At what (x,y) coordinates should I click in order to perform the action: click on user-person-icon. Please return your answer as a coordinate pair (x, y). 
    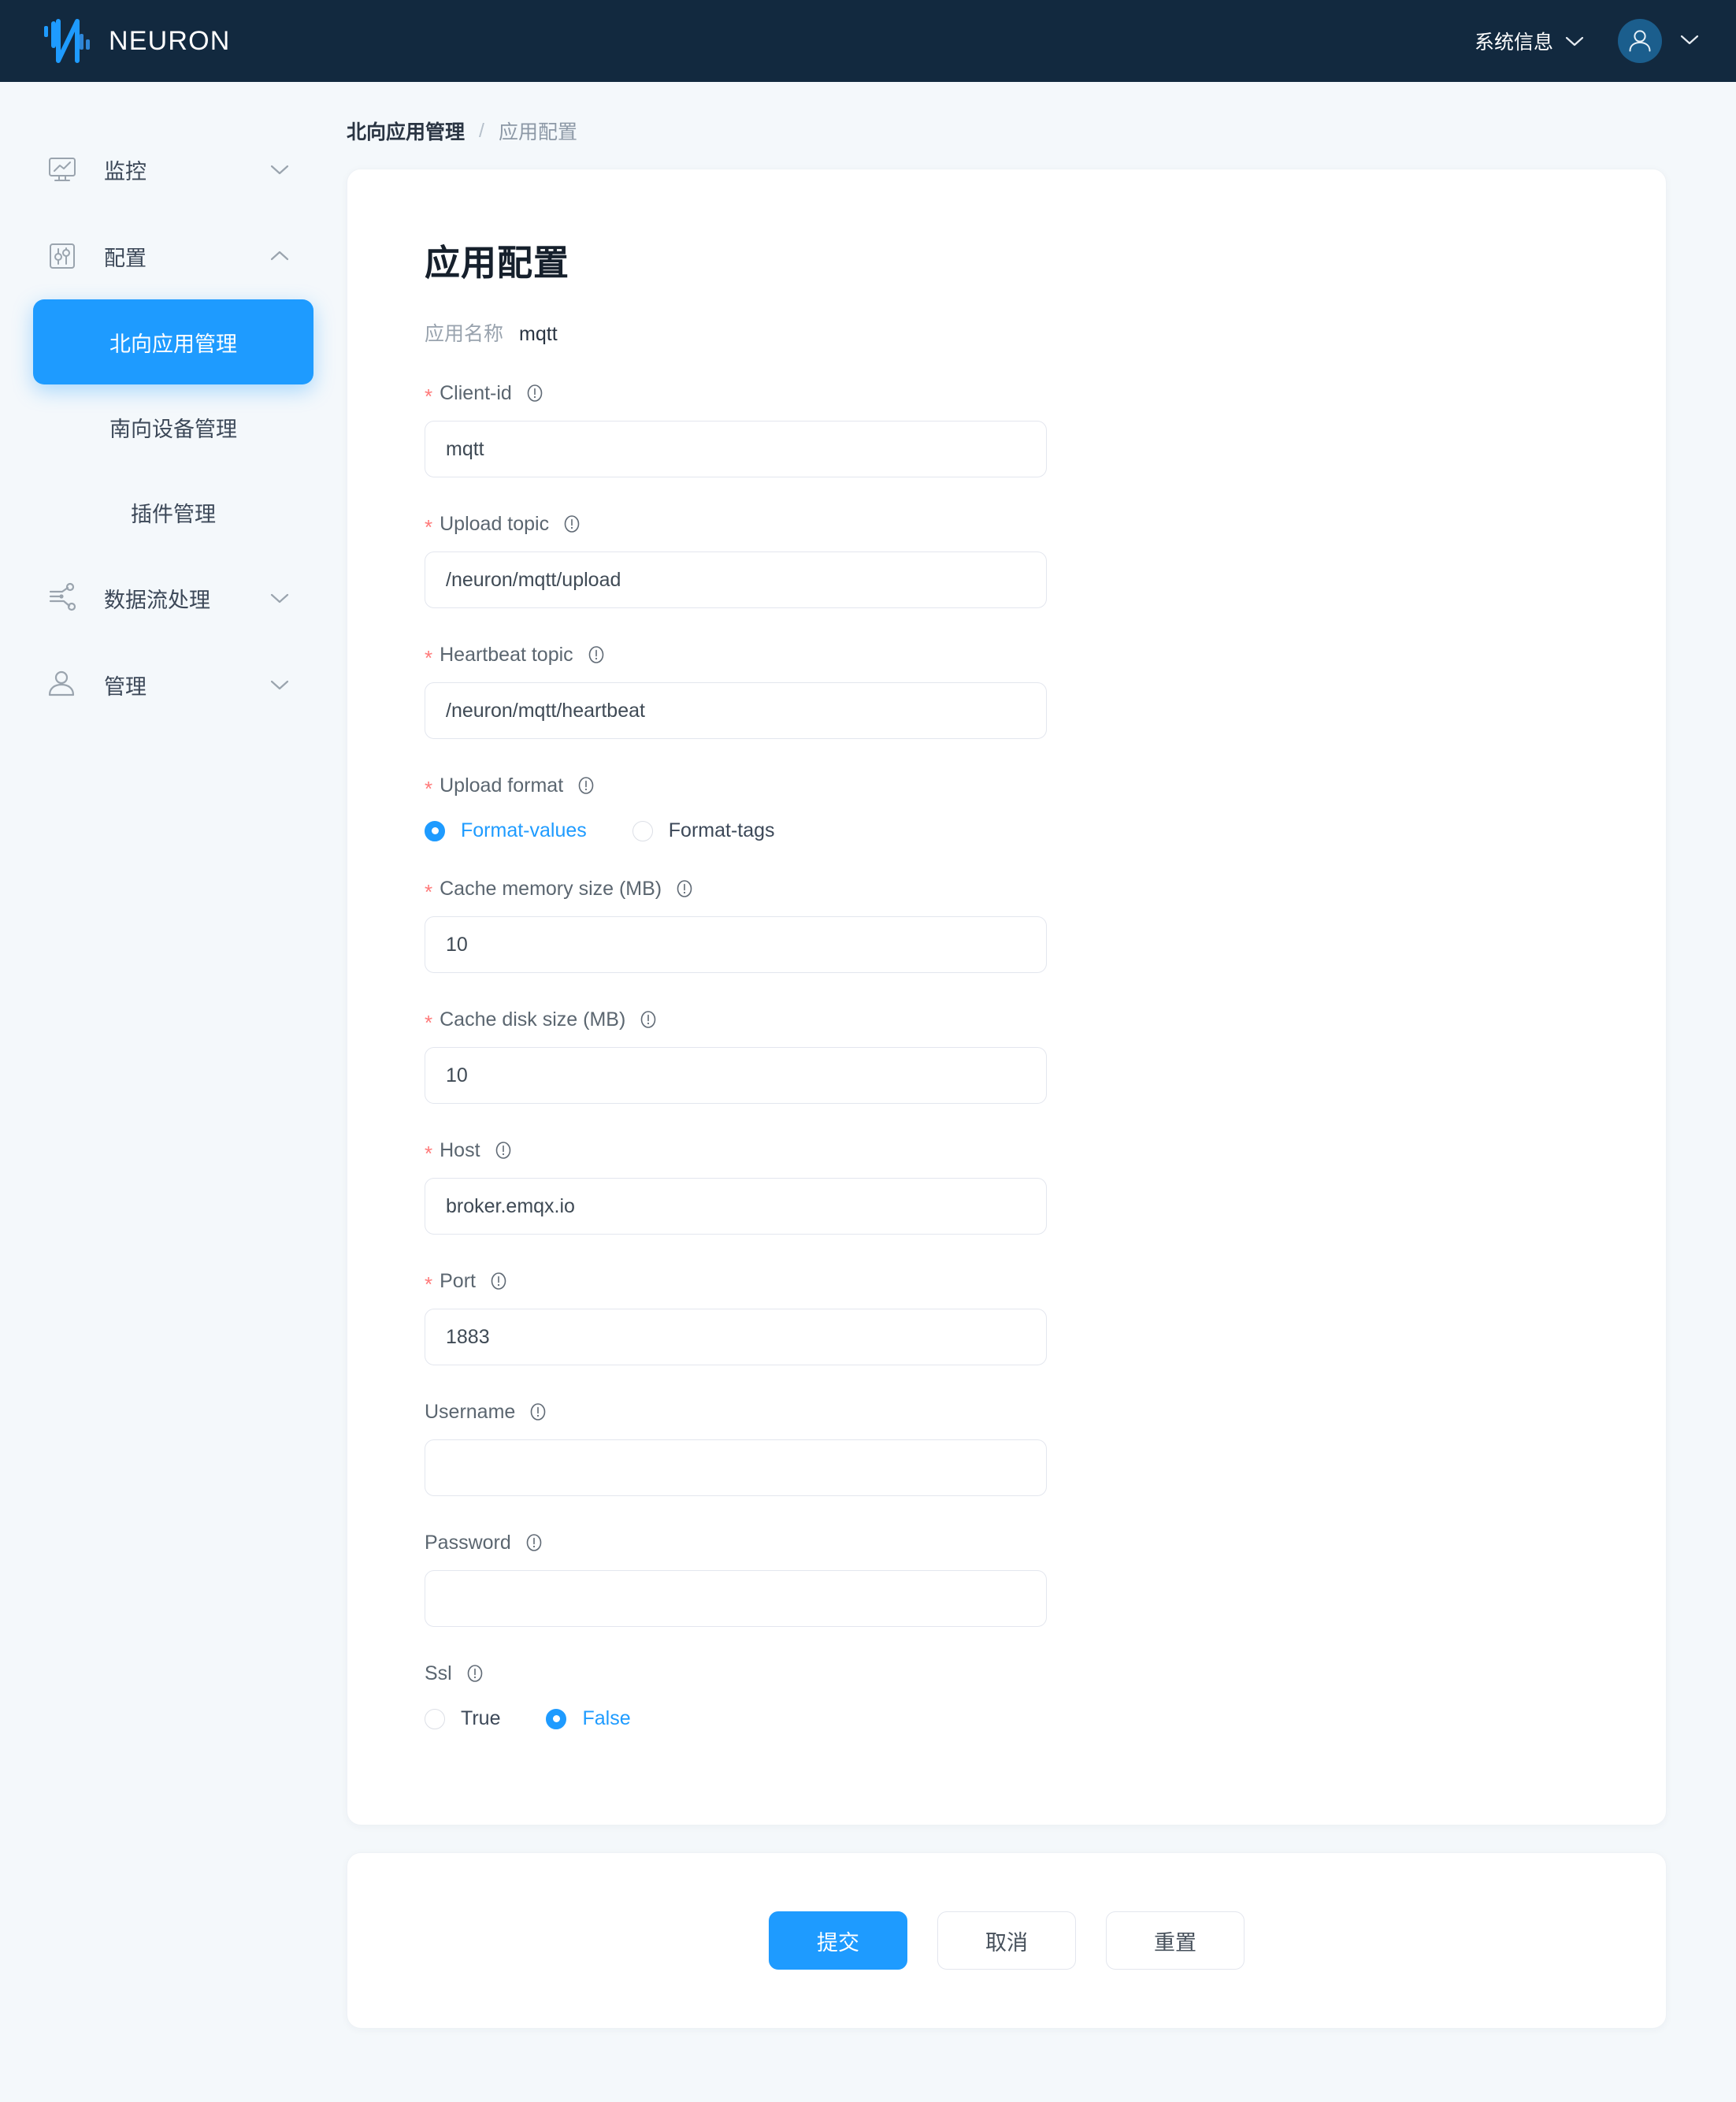
    Looking at the image, I should click on (62, 685).